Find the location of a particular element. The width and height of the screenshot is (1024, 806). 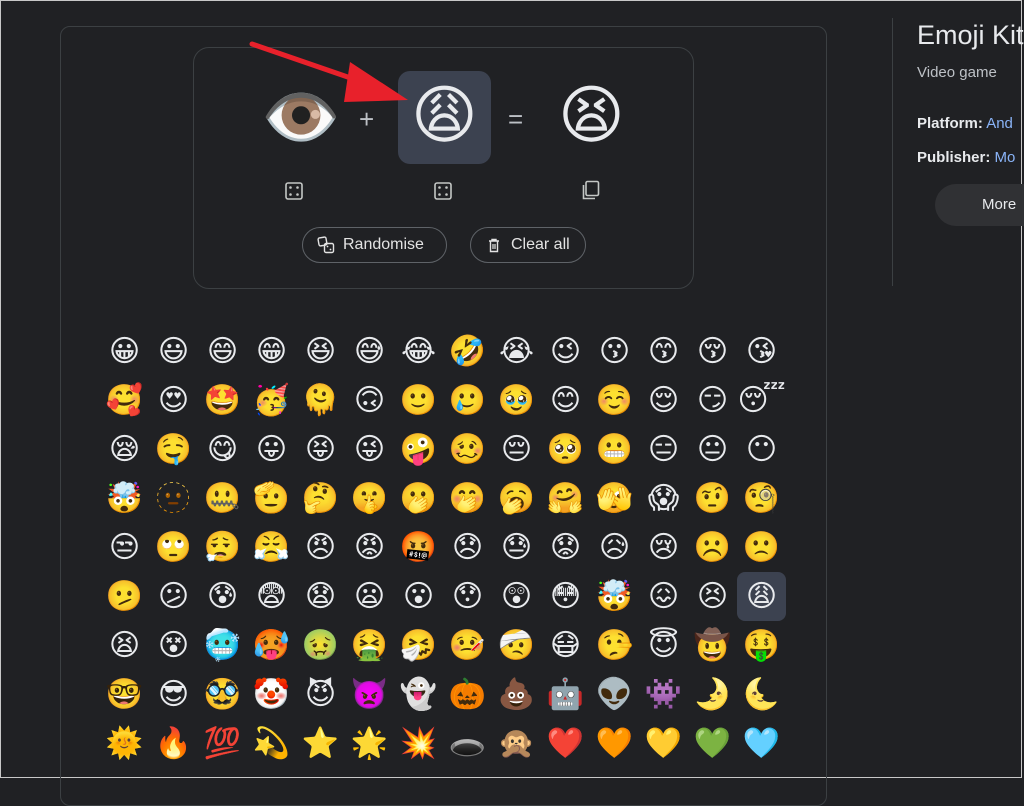

emoji-cell: 😵 is located at coordinates (173, 645).